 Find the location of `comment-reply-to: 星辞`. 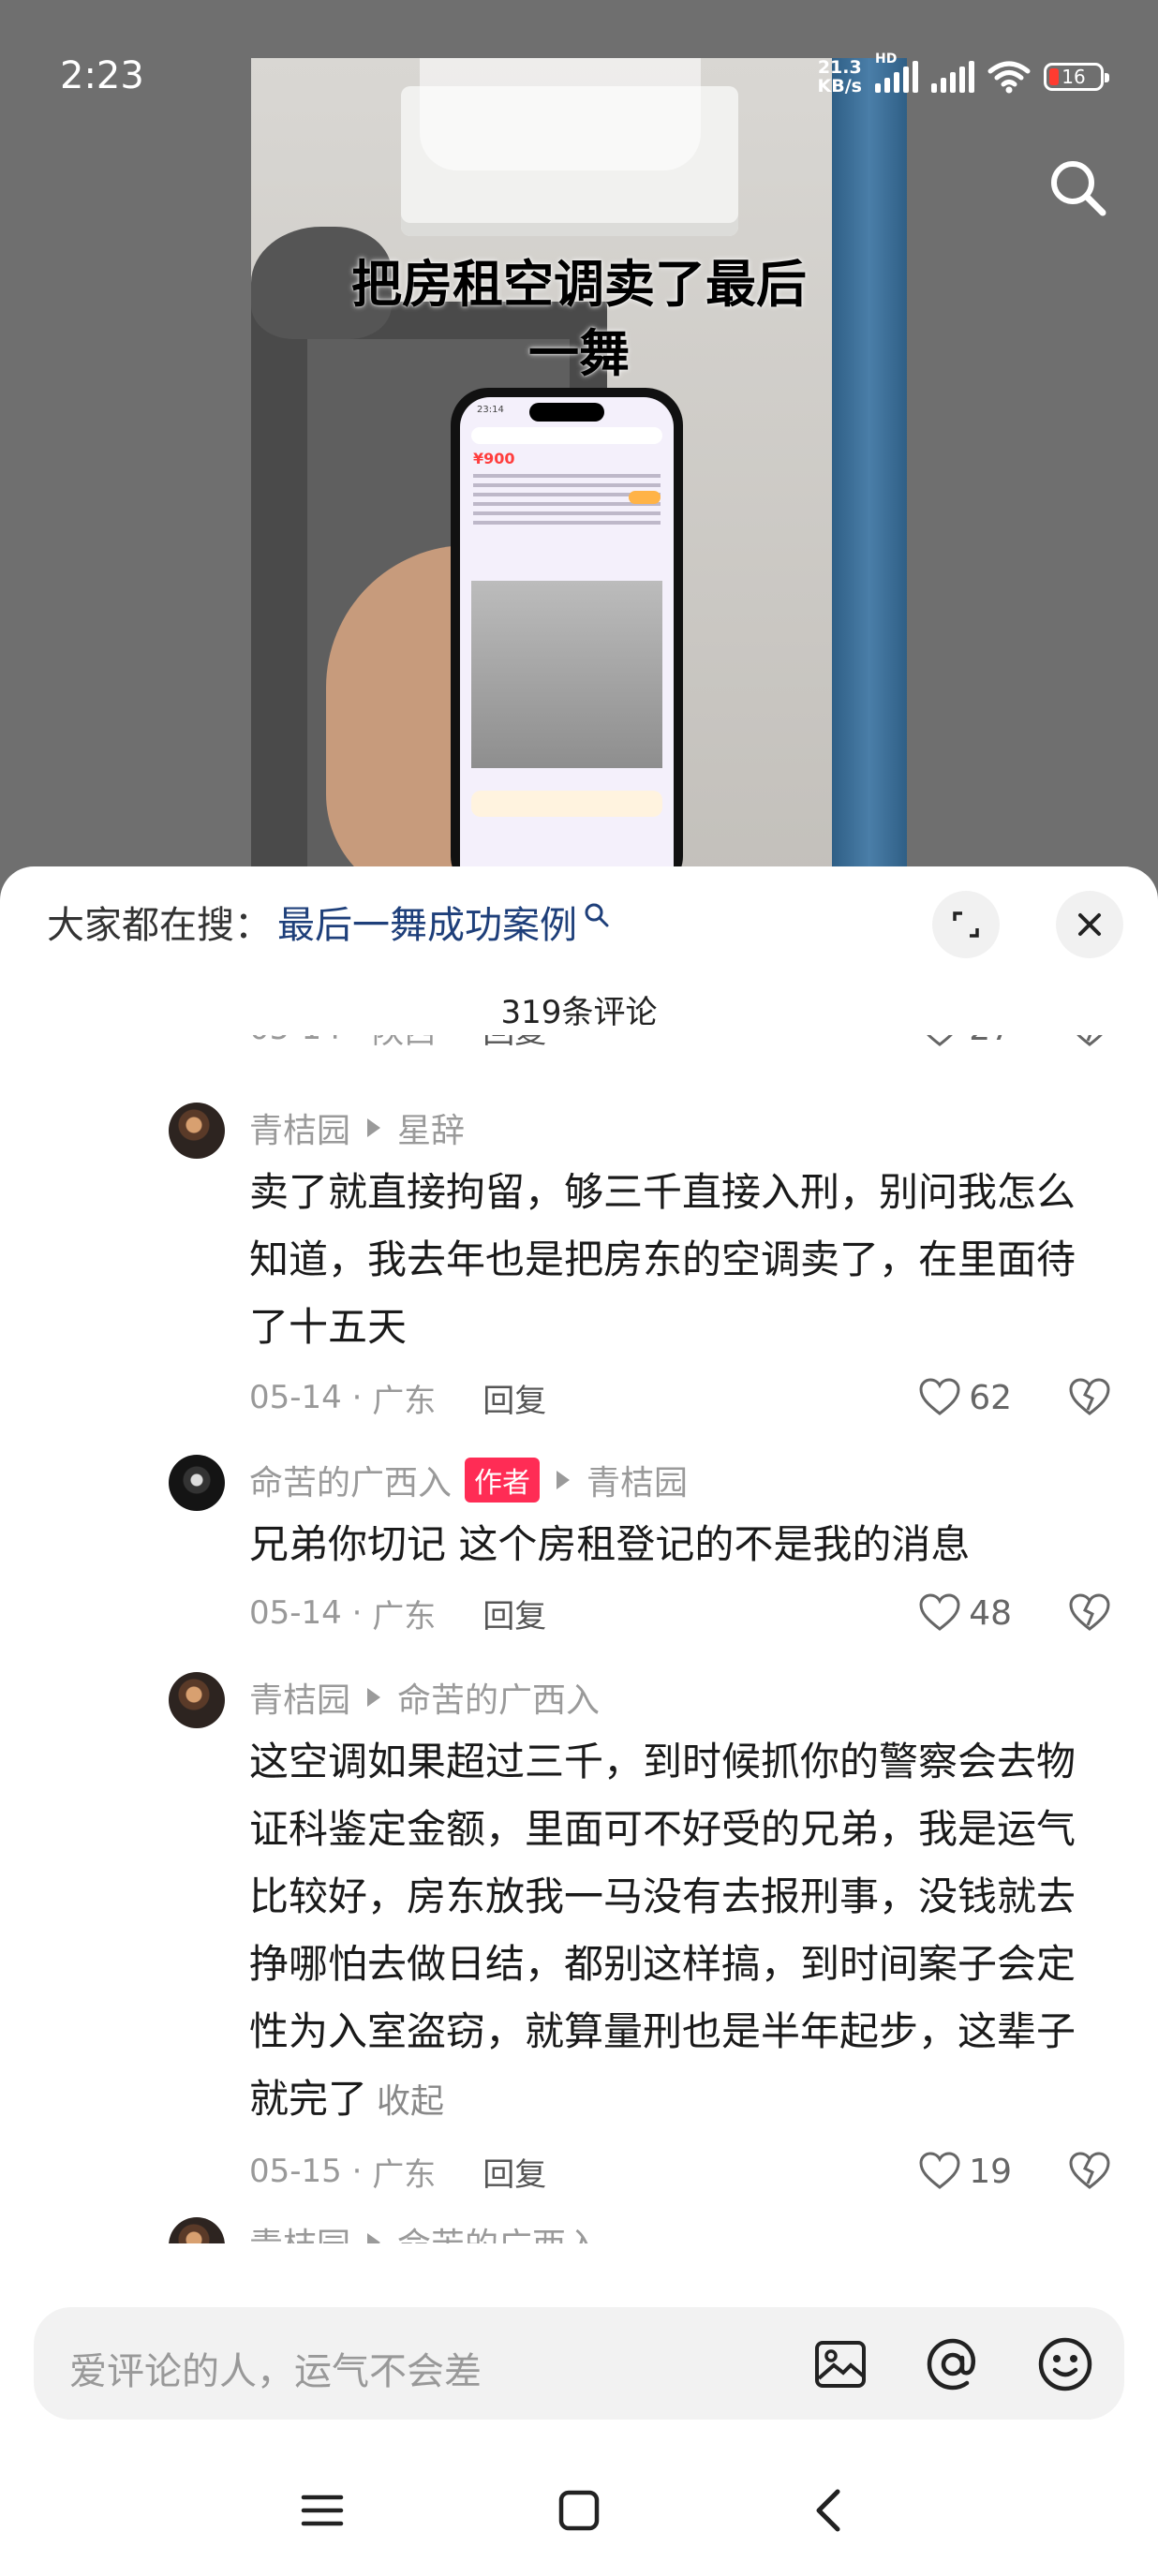

comment-reply-to: 星辞 is located at coordinates (431, 1127).